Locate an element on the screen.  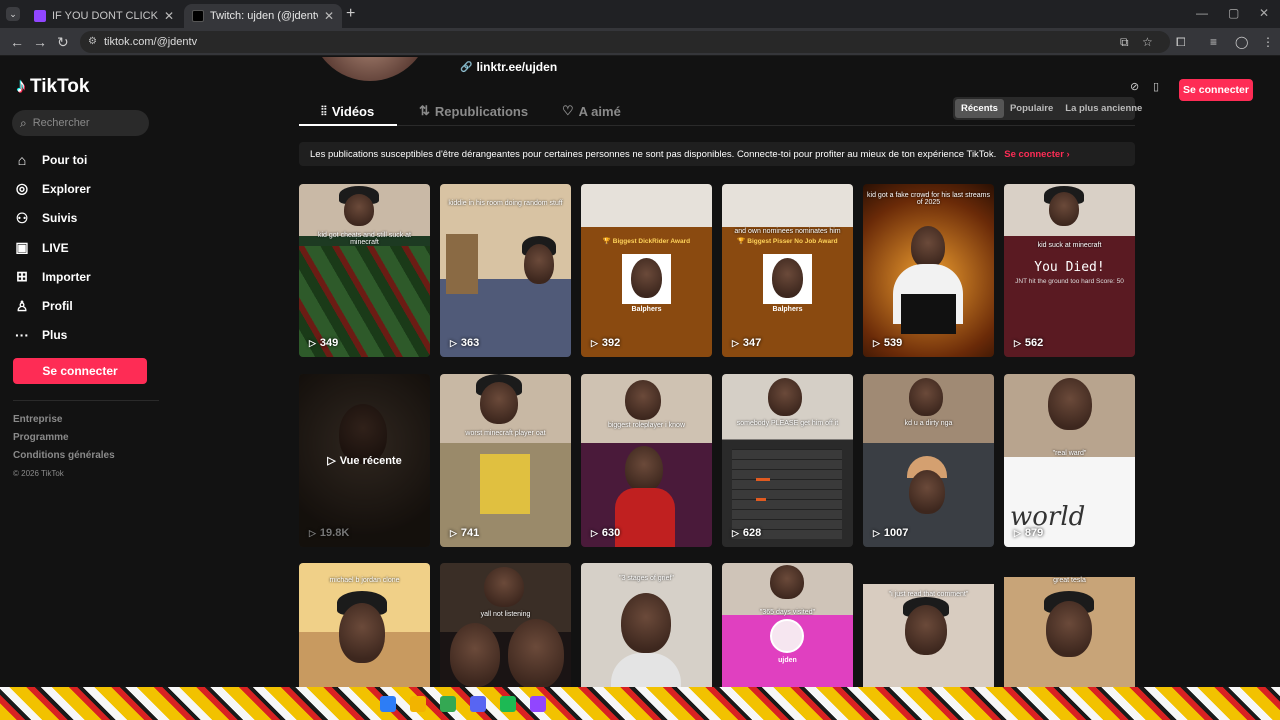
install-app-icon: ⧉ is located at coordinates (1124, 42).